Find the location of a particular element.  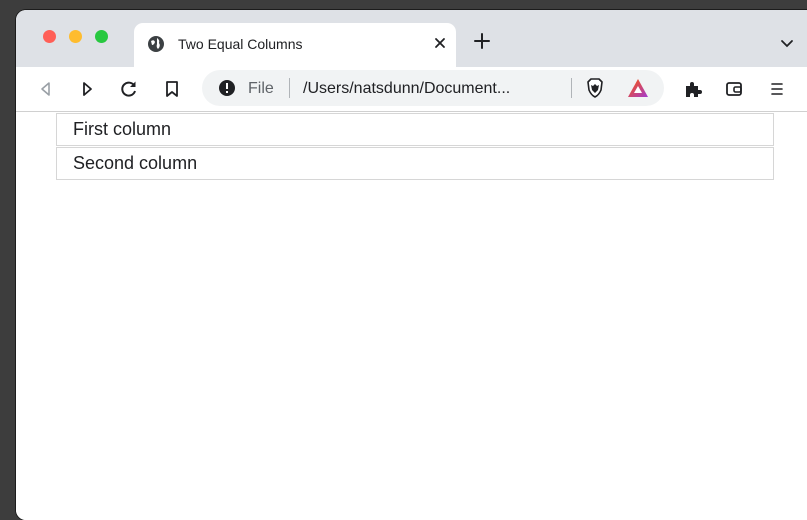

forward-icon is located at coordinates (87, 89).